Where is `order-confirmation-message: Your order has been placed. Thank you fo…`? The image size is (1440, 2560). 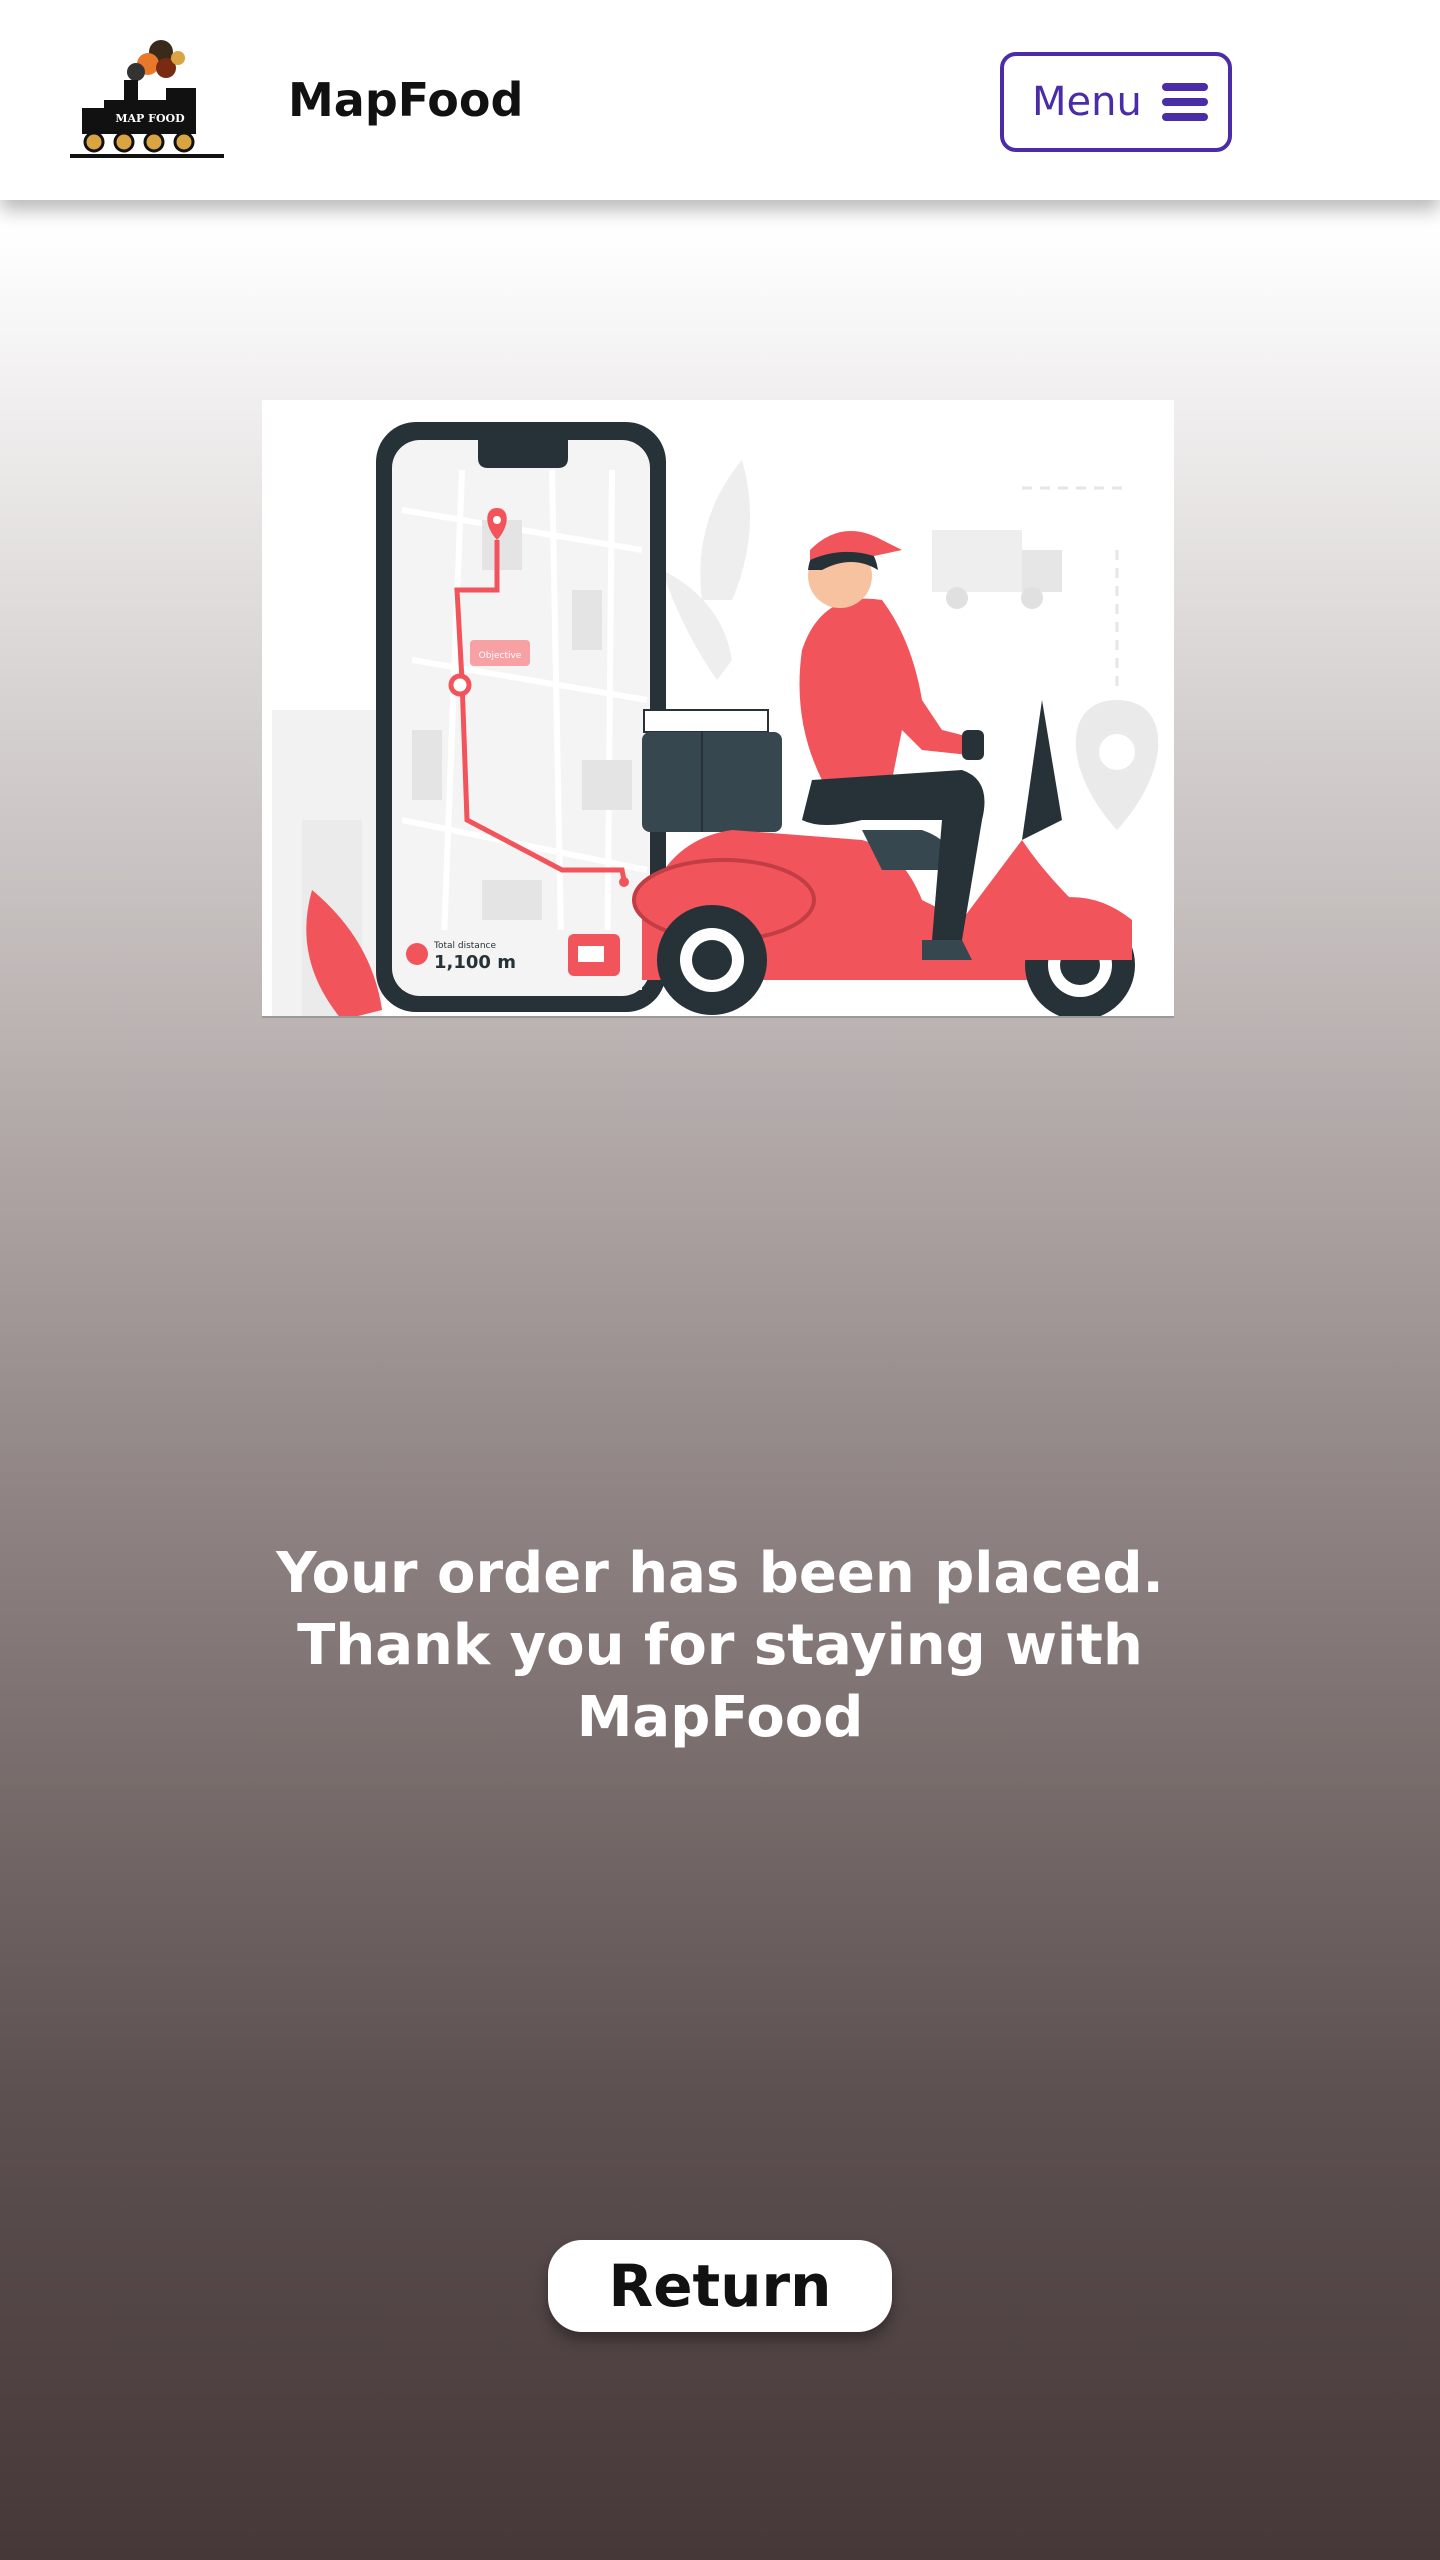 order-confirmation-message: Your order has been placed. Thank you fo… is located at coordinates (720, 1645).